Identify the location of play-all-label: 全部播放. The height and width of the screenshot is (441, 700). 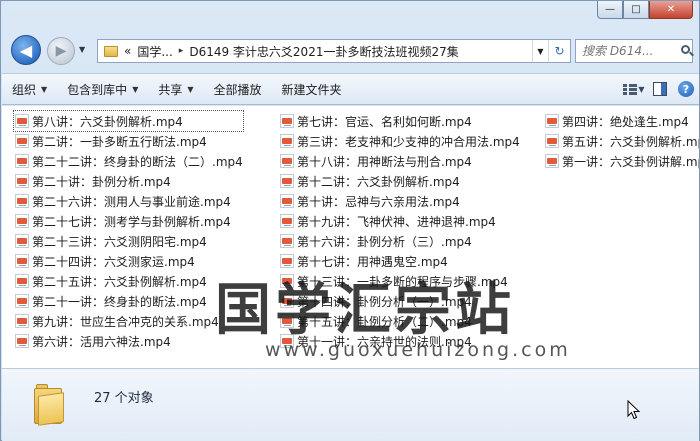
(237, 89).